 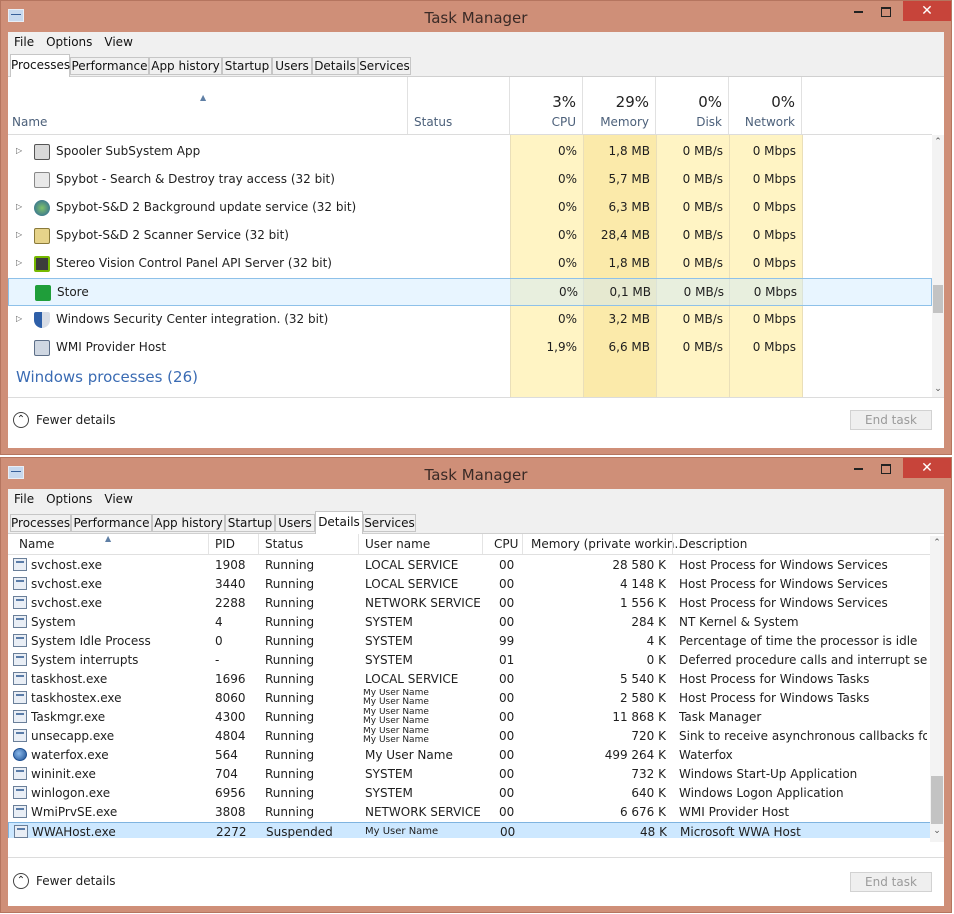 I want to click on cell-user-name: NETWORK SERVICE, so click(x=422, y=603).